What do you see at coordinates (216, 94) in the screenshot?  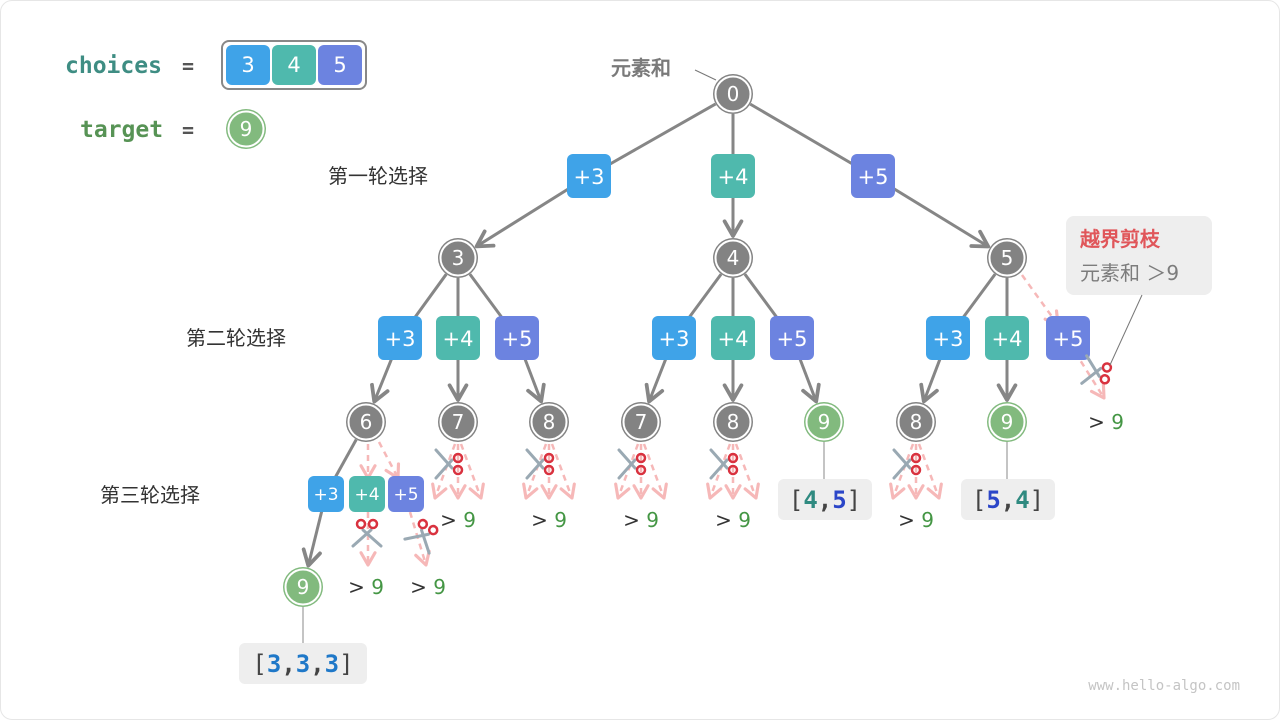 I see `legend: choices = 3 4 5 target = 9` at bounding box center [216, 94].